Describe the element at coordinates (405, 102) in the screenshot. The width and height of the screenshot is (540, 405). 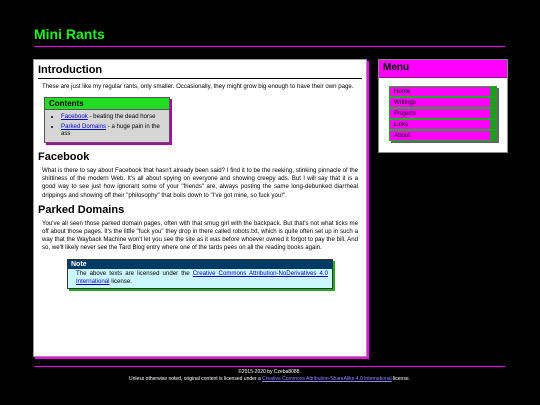
I see `menu-link-writings: Writings` at that location.